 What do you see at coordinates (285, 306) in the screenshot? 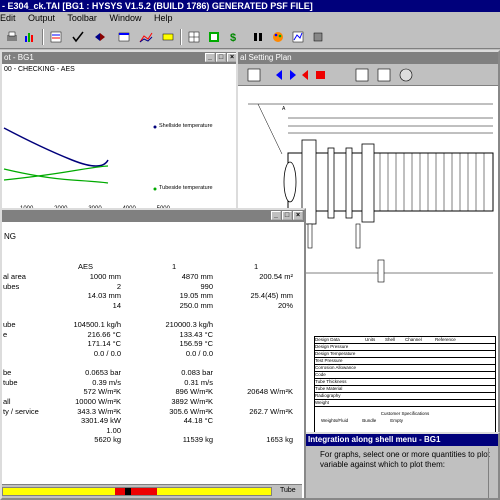
I see `table-cell-c3: 20%` at bounding box center [285, 306].